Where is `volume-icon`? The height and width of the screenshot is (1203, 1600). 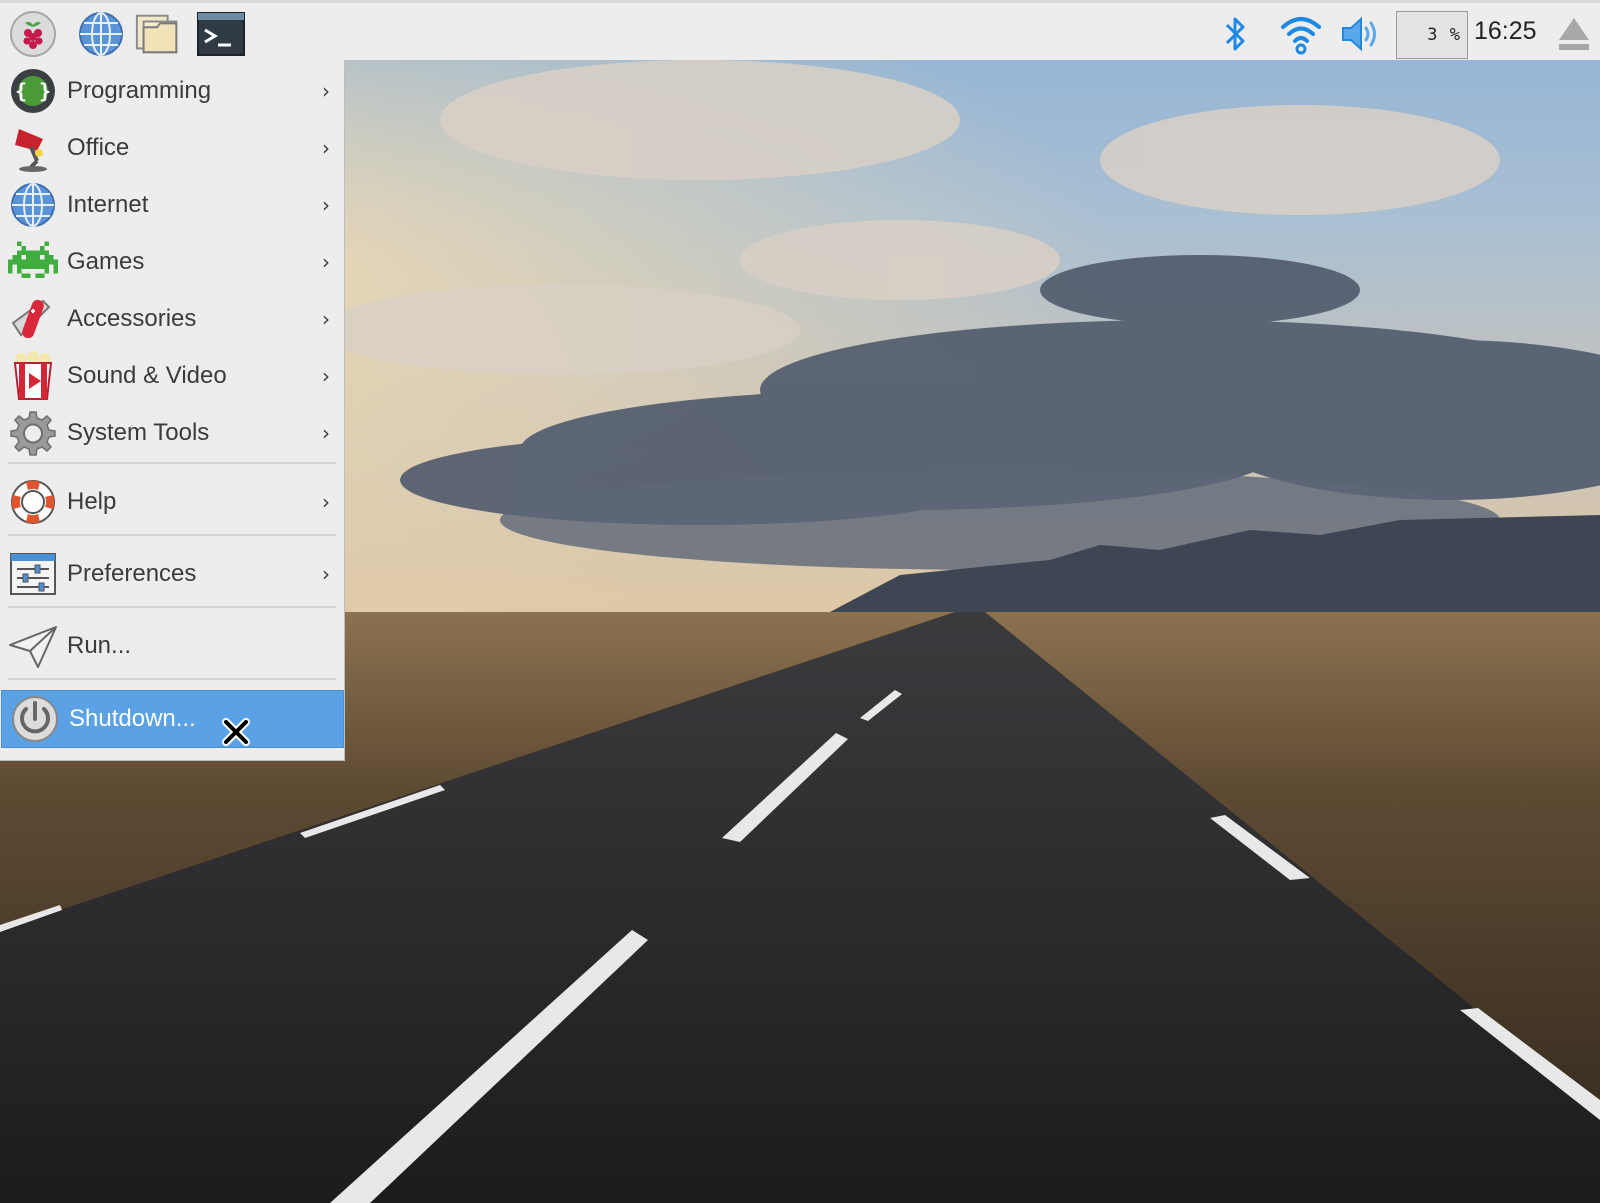
volume-icon is located at coordinates (1359, 34).